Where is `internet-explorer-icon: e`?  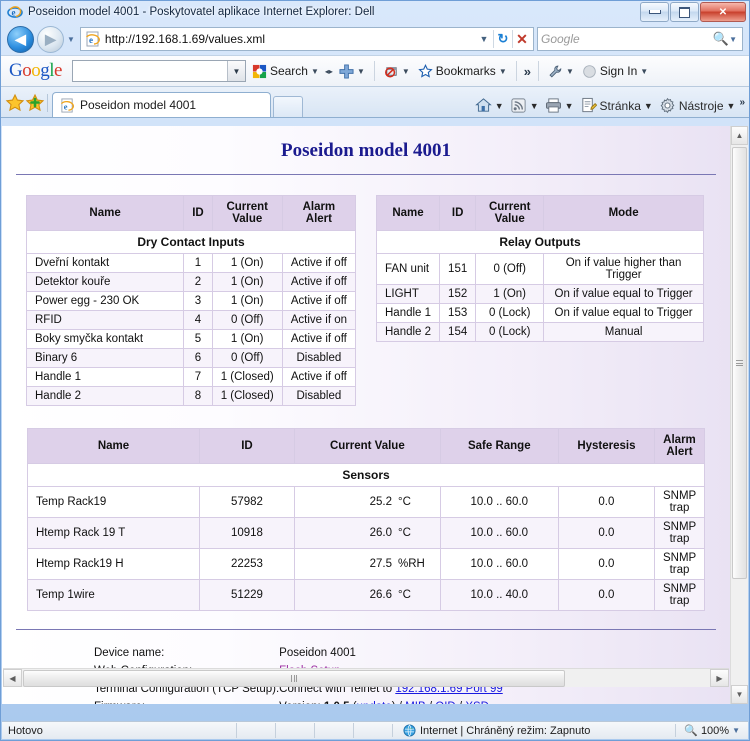
internet-explorer-icon: e is located at coordinates (15, 12).